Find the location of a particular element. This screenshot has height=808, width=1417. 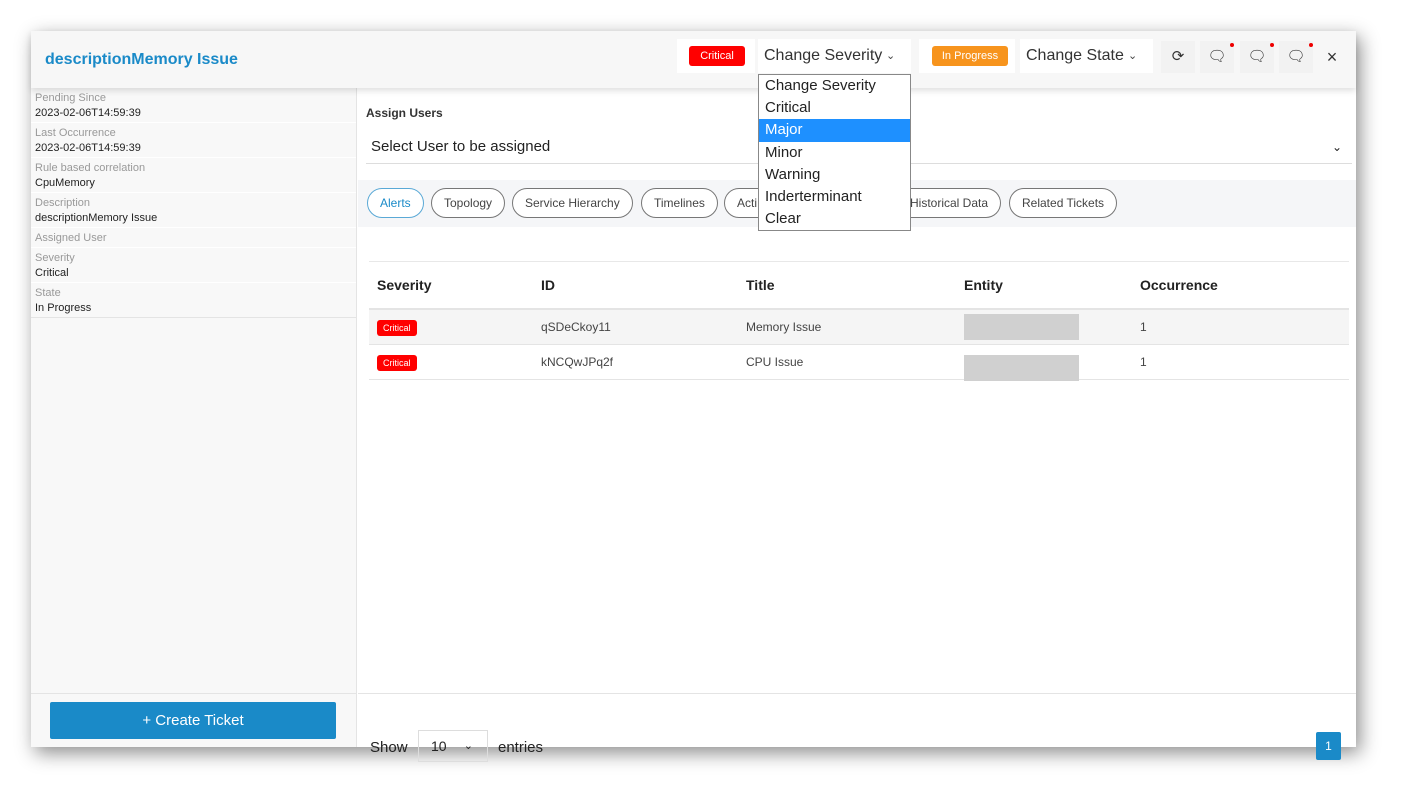

field-pending-since: Pending Since 2023-02-06T14:59:39 is located at coordinates (193, 105).